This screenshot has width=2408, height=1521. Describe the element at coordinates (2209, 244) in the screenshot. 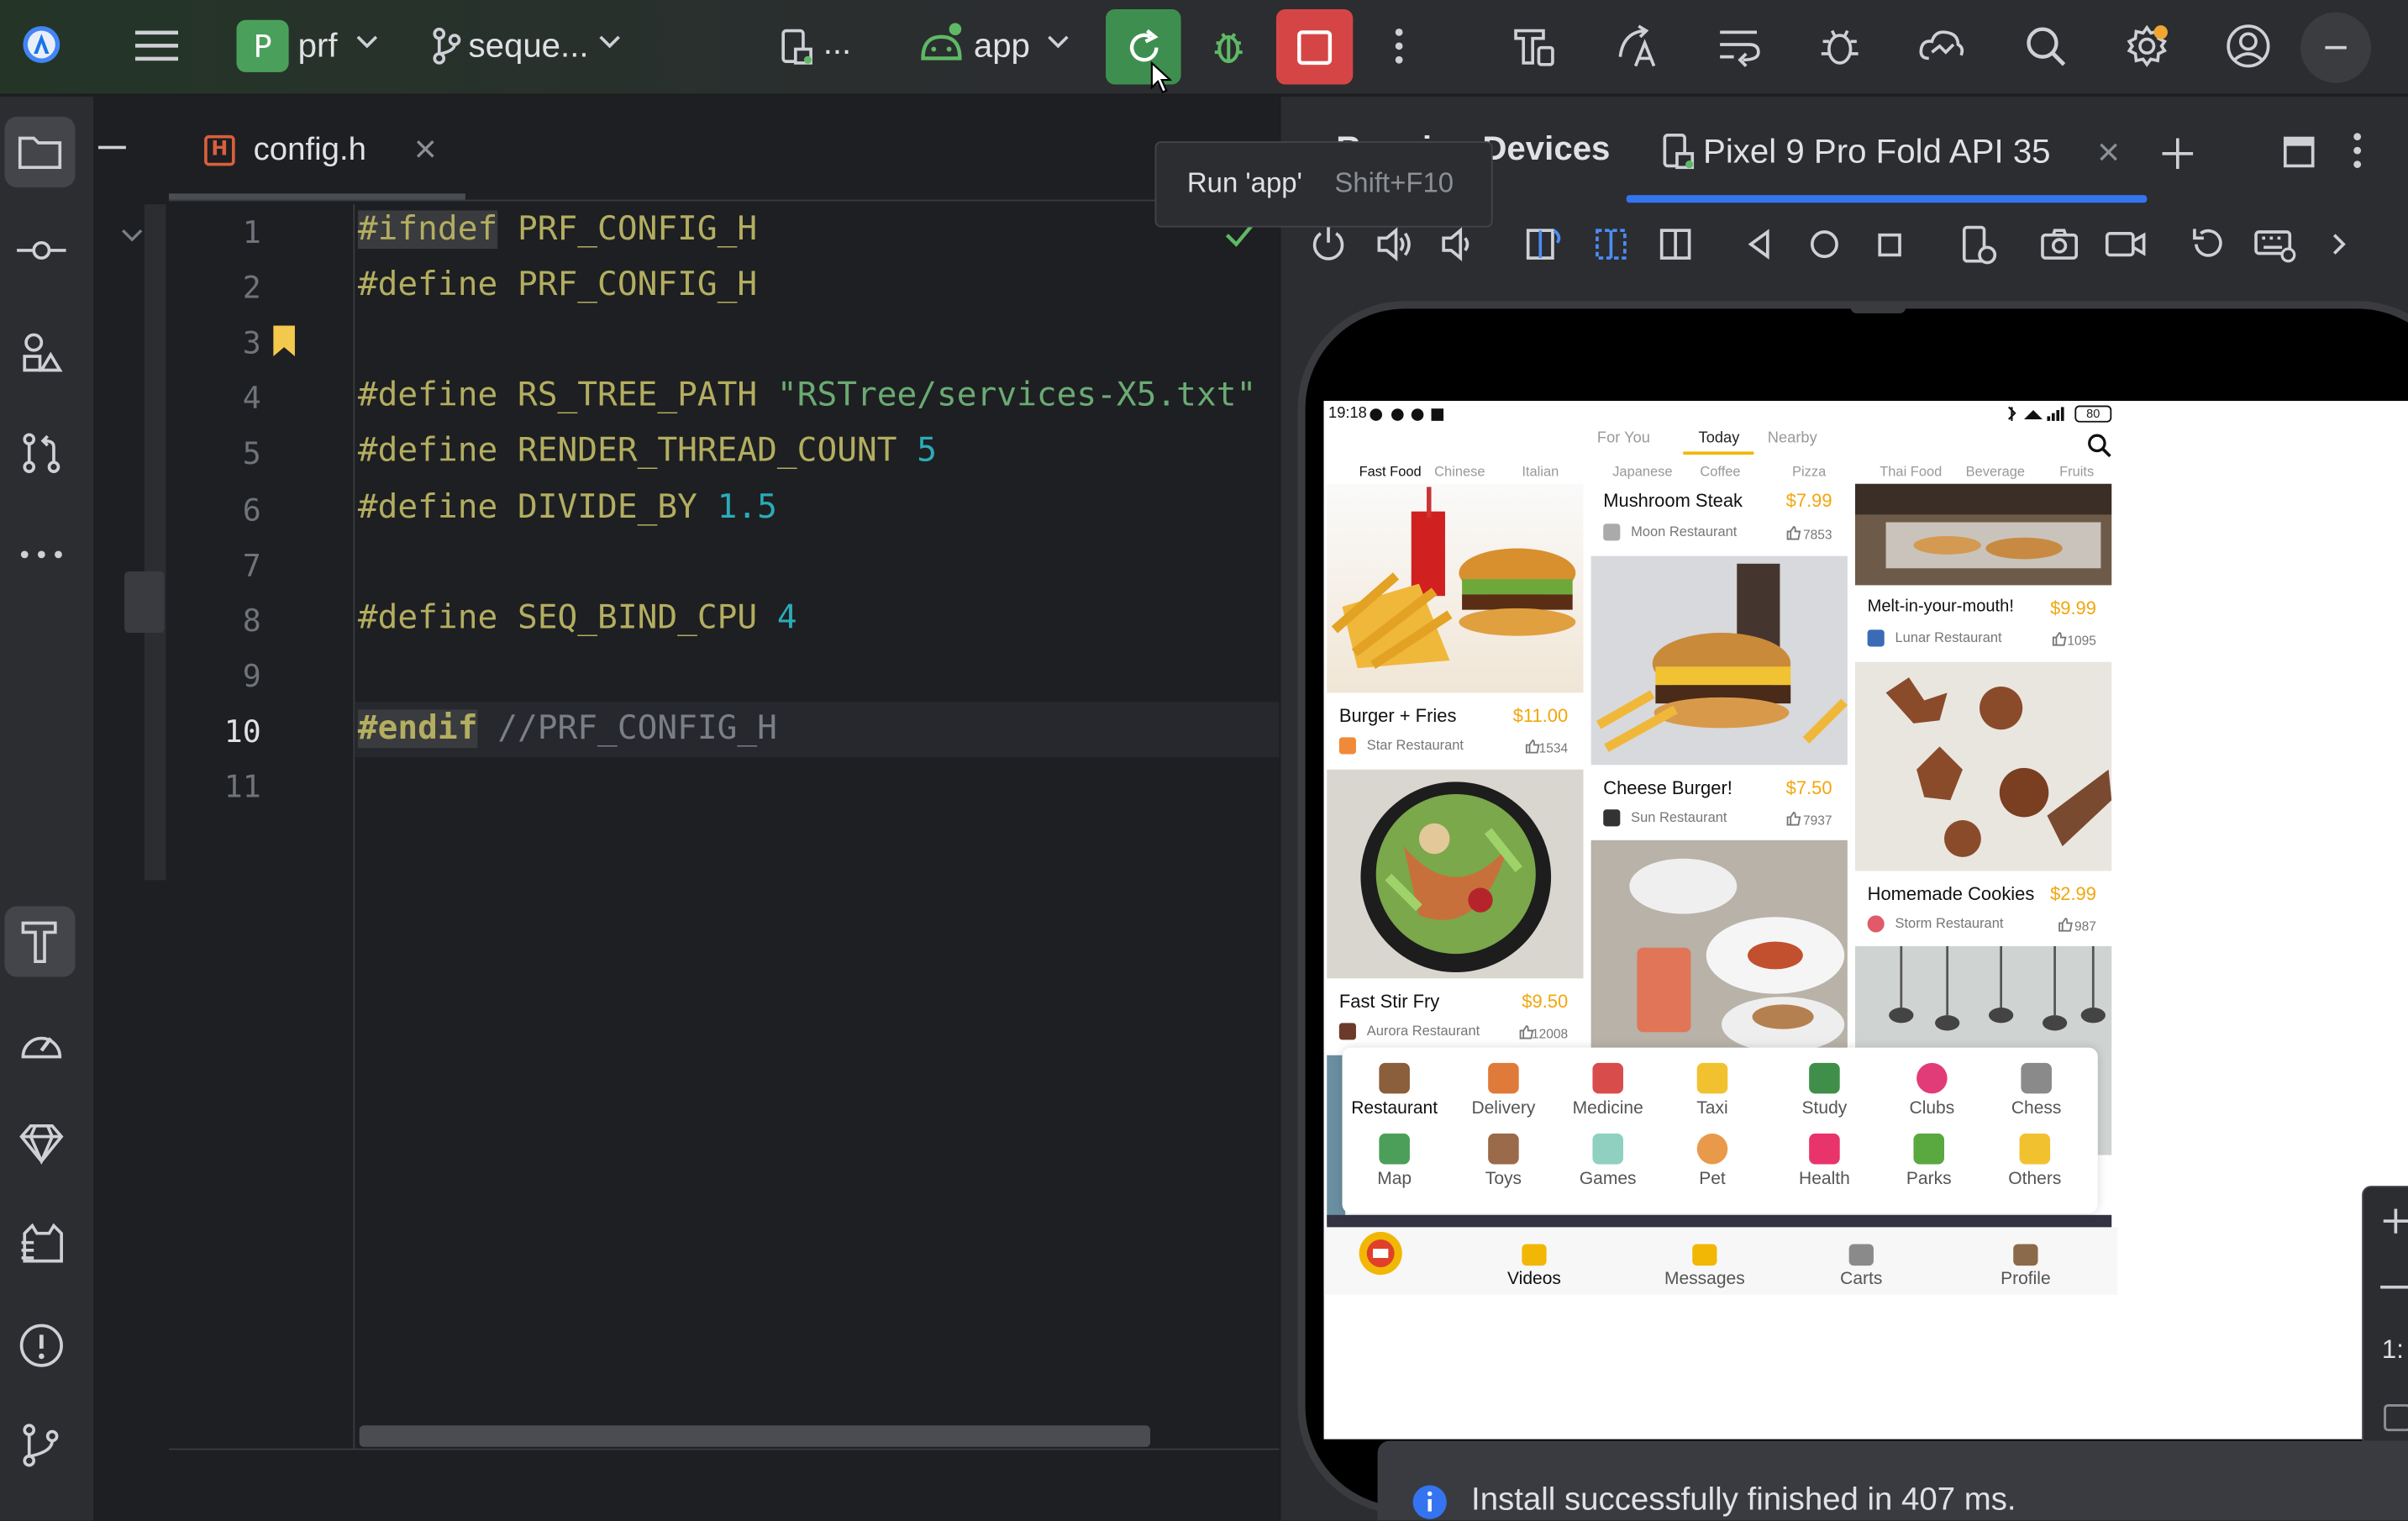

I see `rotate-icon` at that location.